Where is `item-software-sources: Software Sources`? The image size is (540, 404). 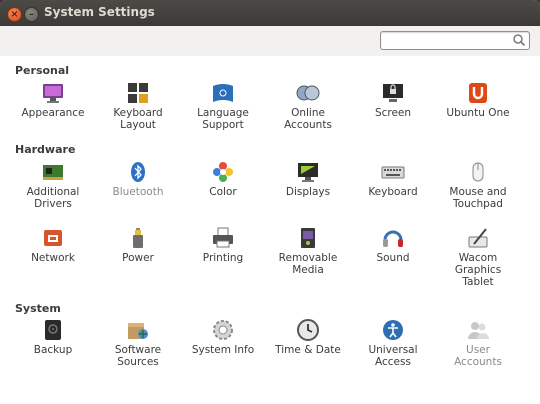 item-software-sources: Software Sources is located at coordinates (138, 344).